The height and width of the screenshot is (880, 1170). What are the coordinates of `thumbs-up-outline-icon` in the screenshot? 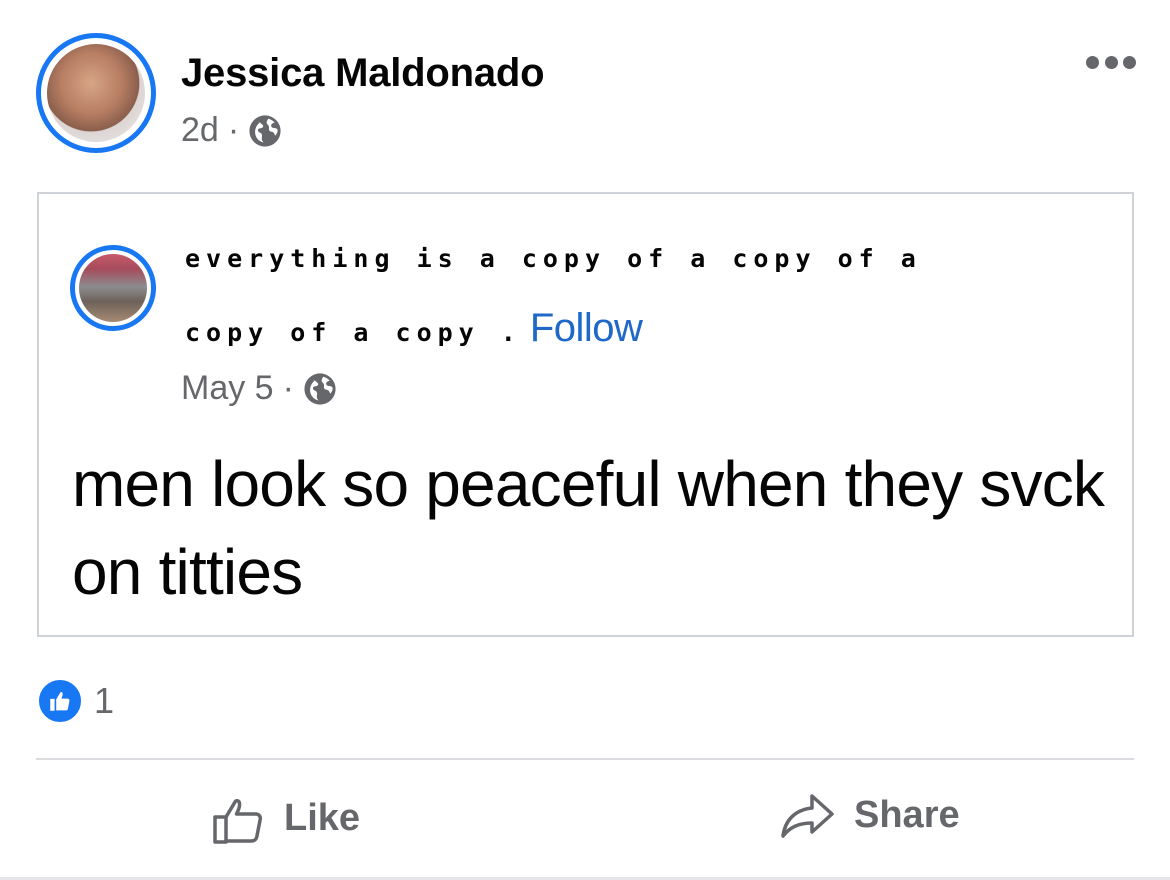 It's located at (238, 821).